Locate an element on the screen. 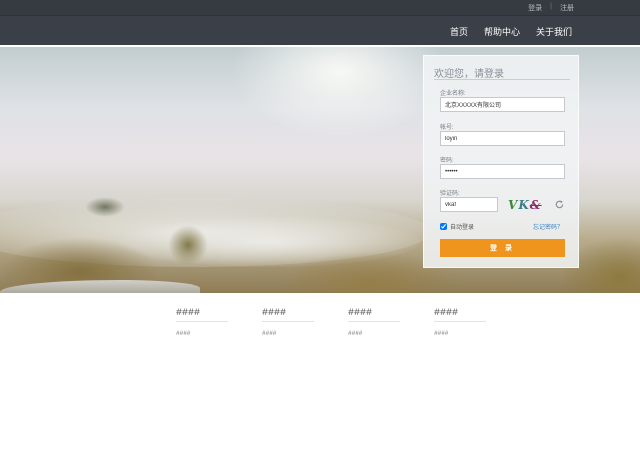 This screenshot has height=451, width=640. account-label: 帐号: is located at coordinates (447, 128).